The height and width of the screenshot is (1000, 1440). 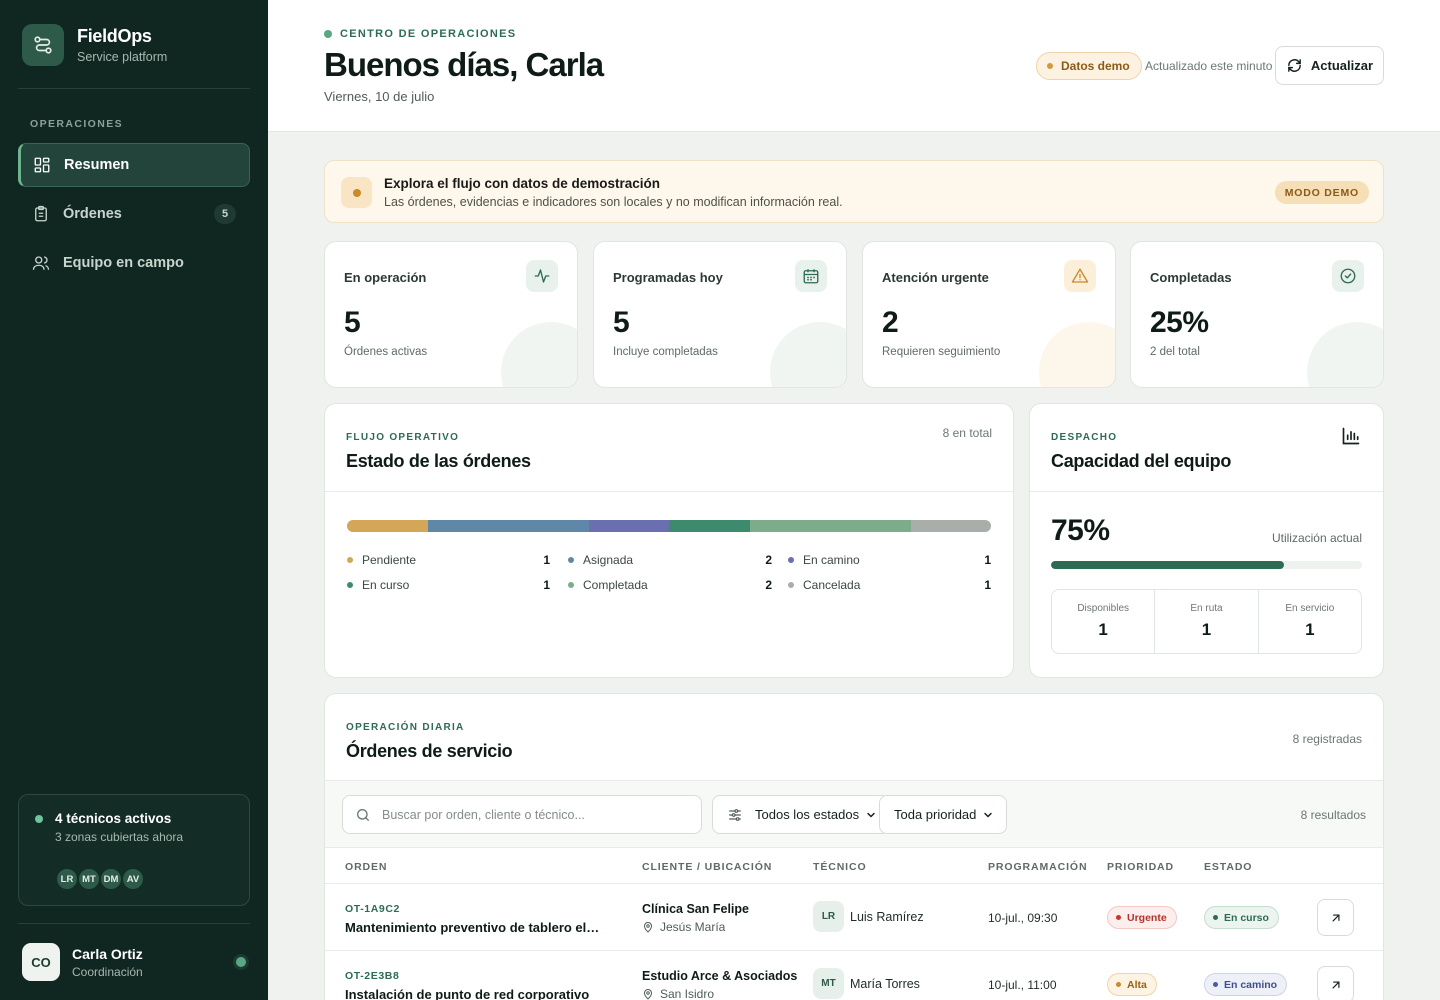 What do you see at coordinates (824, 560) in the screenshot?
I see `legend-item: En camino` at bounding box center [824, 560].